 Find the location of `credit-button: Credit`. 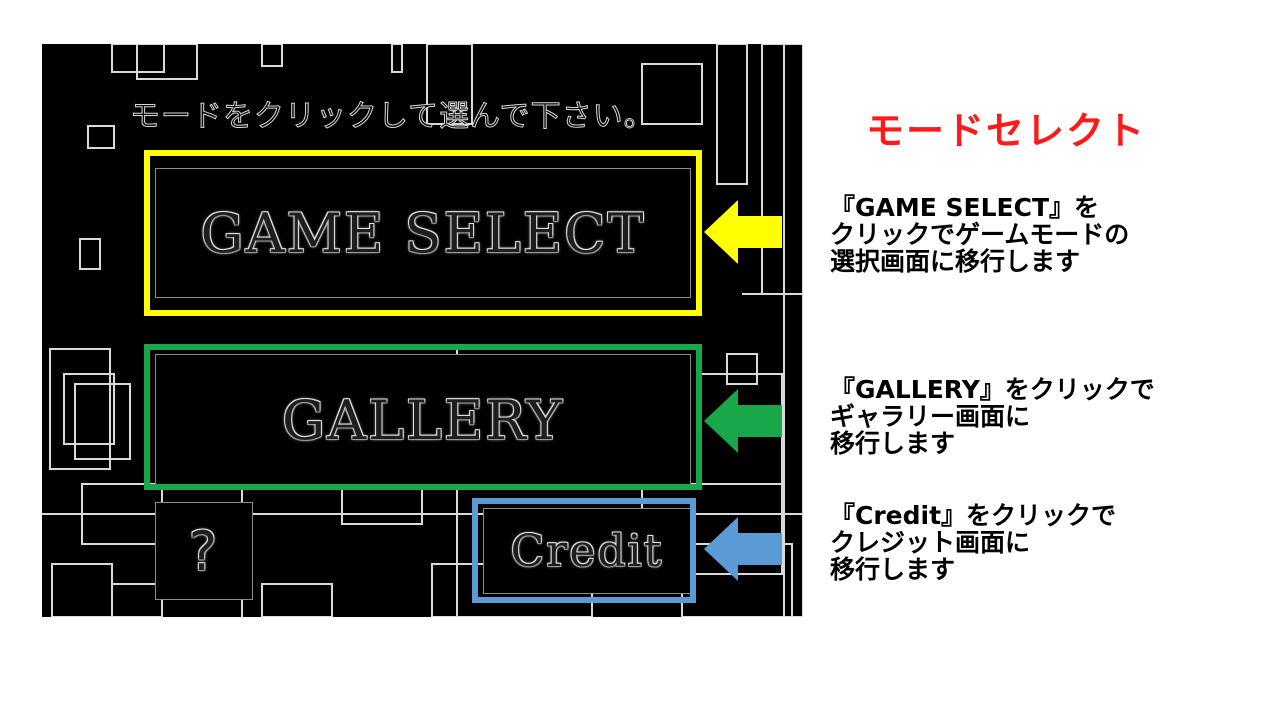

credit-button: Credit is located at coordinates (587, 551).